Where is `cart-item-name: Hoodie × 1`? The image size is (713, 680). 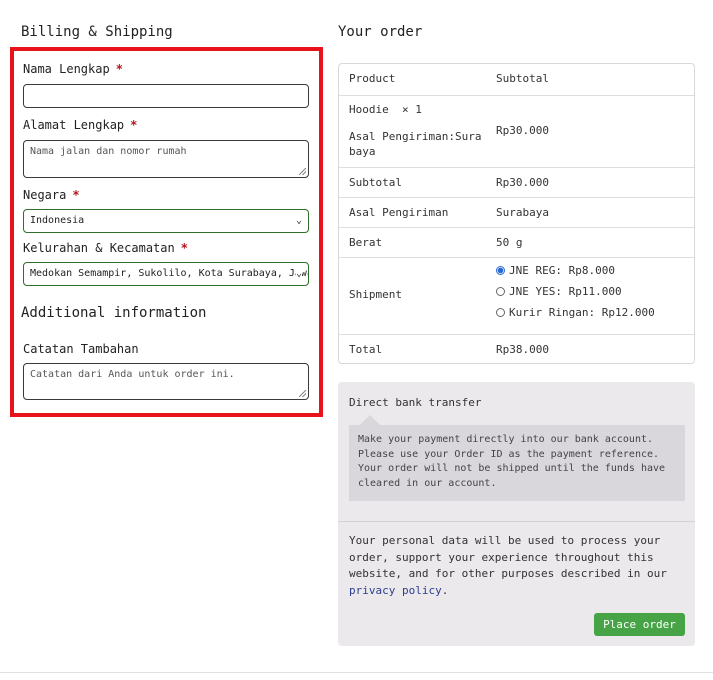 cart-item-name: Hoodie × 1 is located at coordinates (385, 109).